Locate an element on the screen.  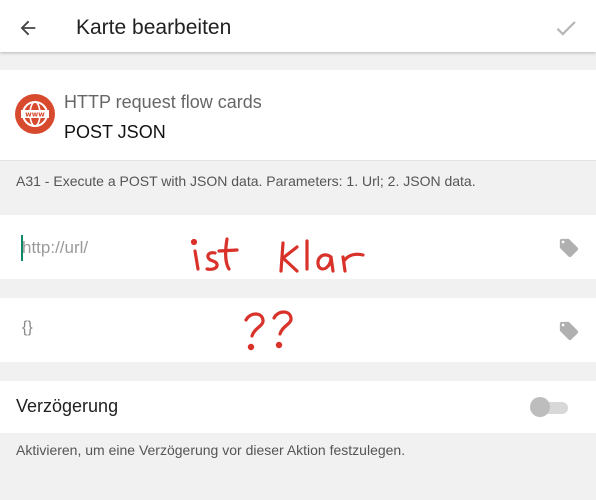
check-icon is located at coordinates (566, 28).